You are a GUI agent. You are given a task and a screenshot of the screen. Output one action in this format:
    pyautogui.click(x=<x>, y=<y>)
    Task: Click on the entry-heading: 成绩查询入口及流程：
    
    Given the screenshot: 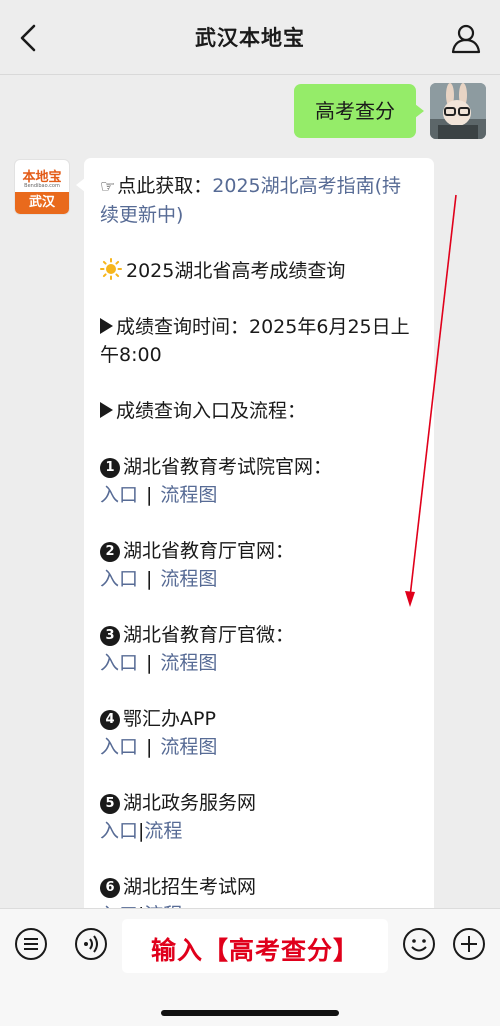 What is the action you would take?
    pyautogui.click(x=211, y=411)
    